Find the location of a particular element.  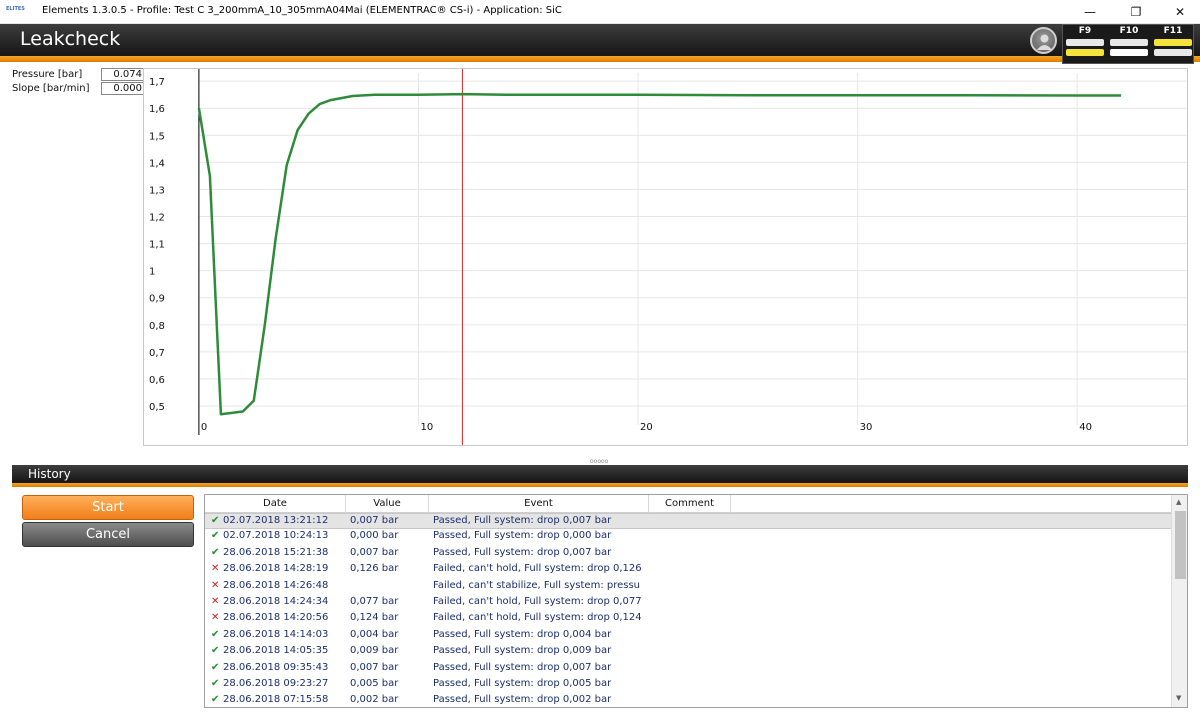

y-tick-label: 0,6 is located at coordinates (157, 380).